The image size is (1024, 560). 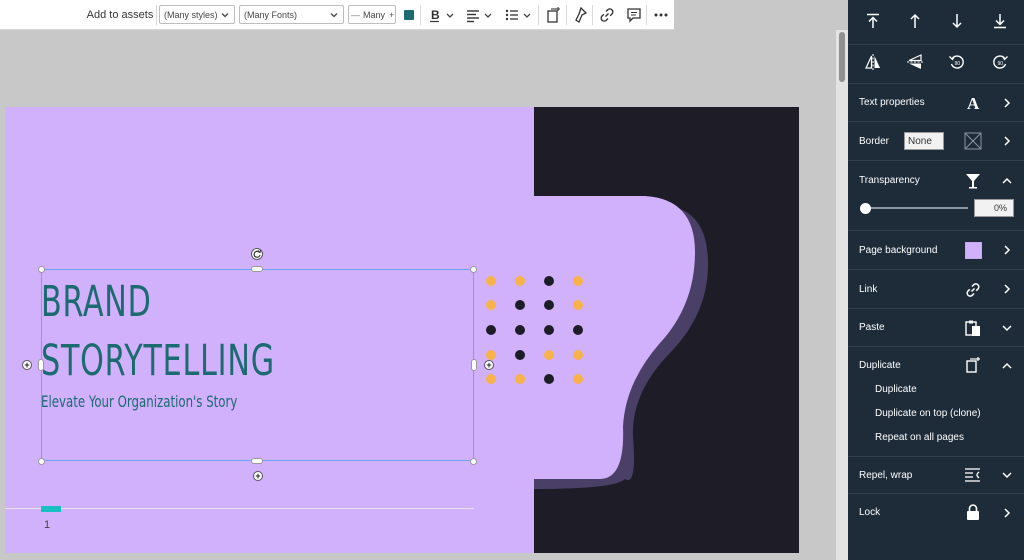 I want to click on styles-select-value: (Many styles), so click(x=191, y=14).